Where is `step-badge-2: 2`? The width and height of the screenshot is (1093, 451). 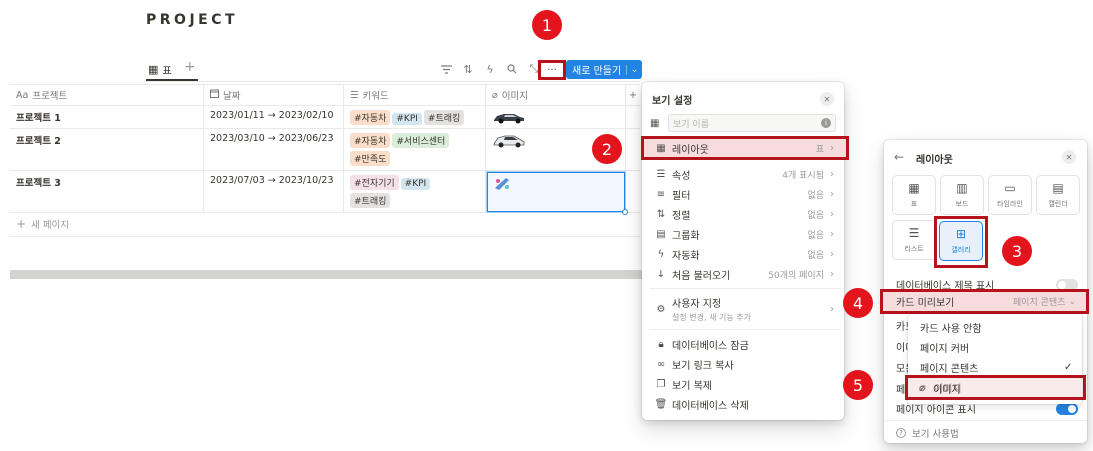
step-badge-2: 2 is located at coordinates (607, 149).